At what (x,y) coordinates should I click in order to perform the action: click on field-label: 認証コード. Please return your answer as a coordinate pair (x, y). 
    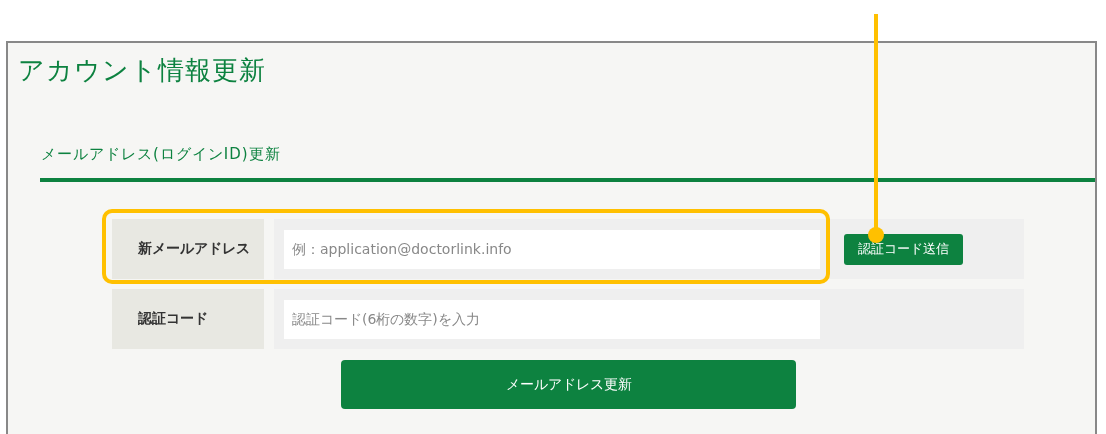
    Looking at the image, I should click on (188, 319).